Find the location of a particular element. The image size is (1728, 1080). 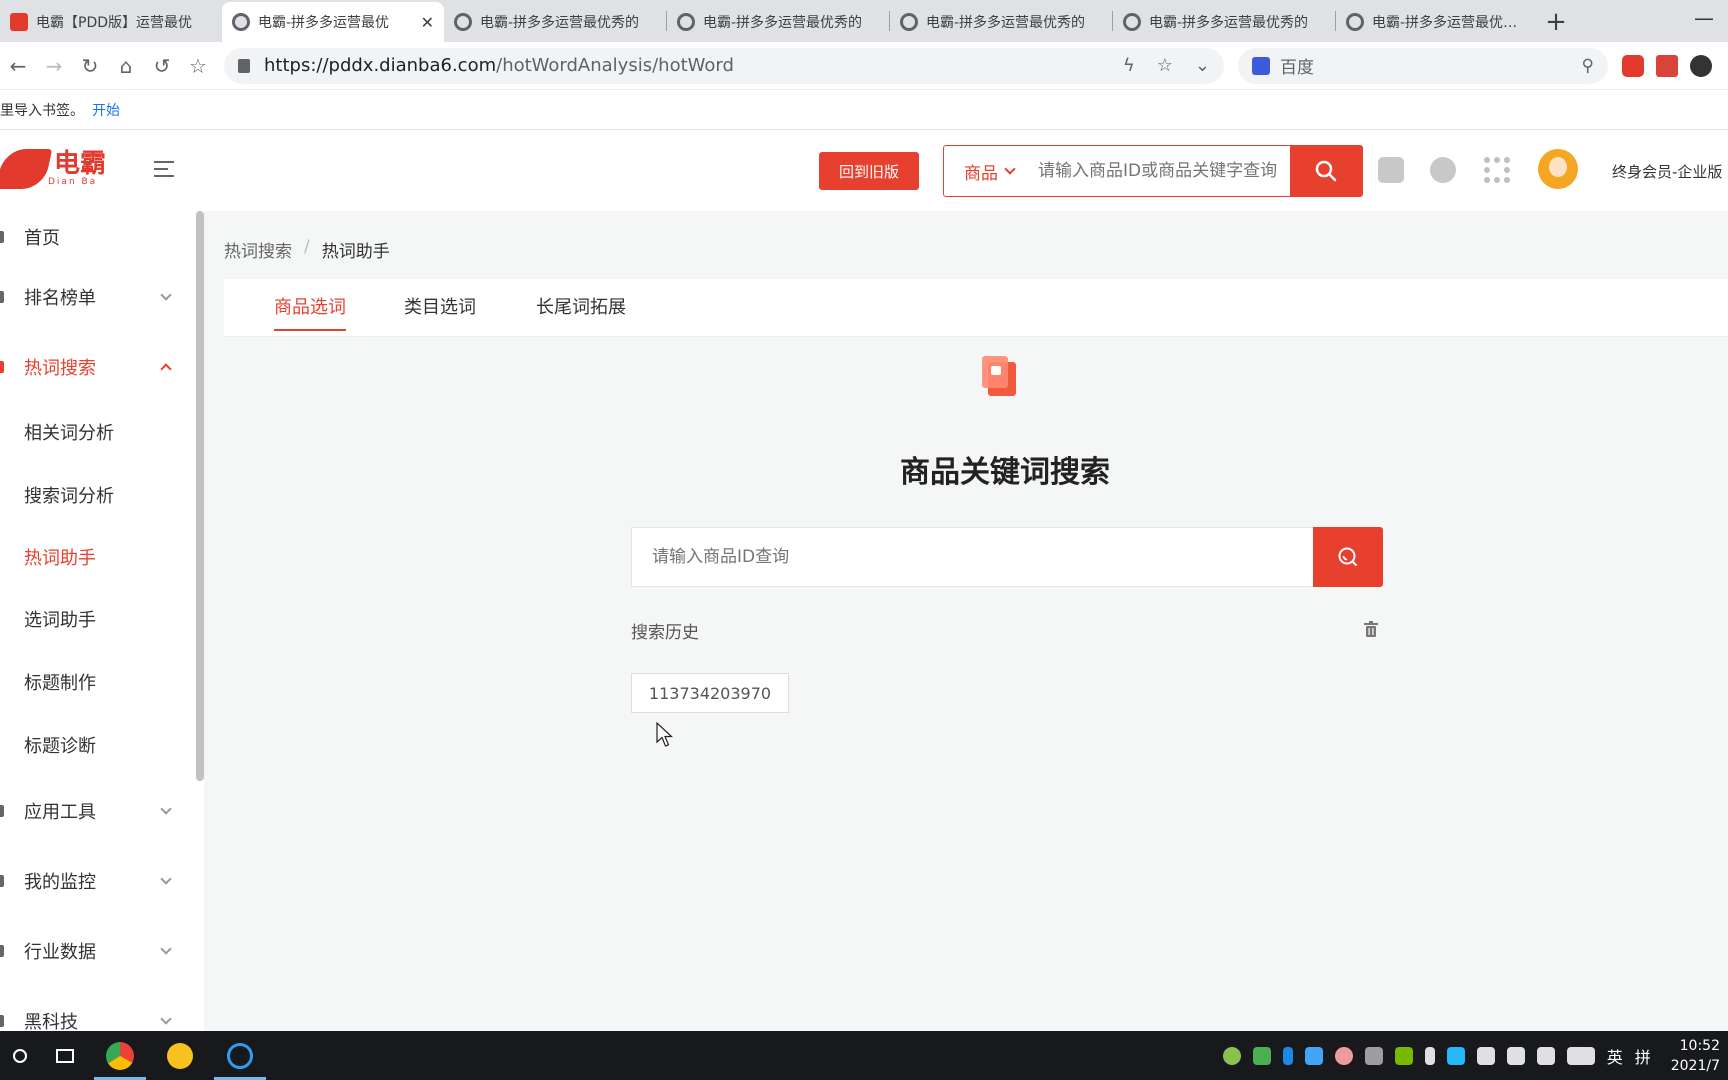

product-id-input is located at coordinates (972, 557).